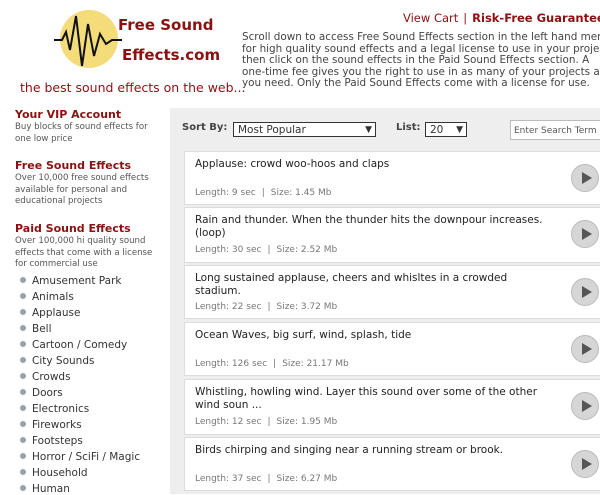 The width and height of the screenshot is (600, 495). I want to click on result-size: Size: 2.52 Mb, so click(307, 250).